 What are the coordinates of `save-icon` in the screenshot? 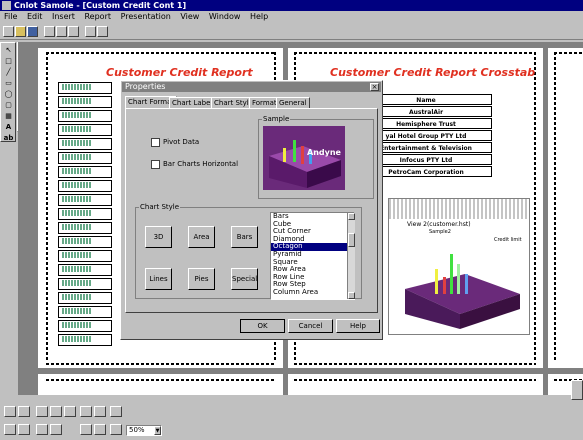 It's located at (32, 31).